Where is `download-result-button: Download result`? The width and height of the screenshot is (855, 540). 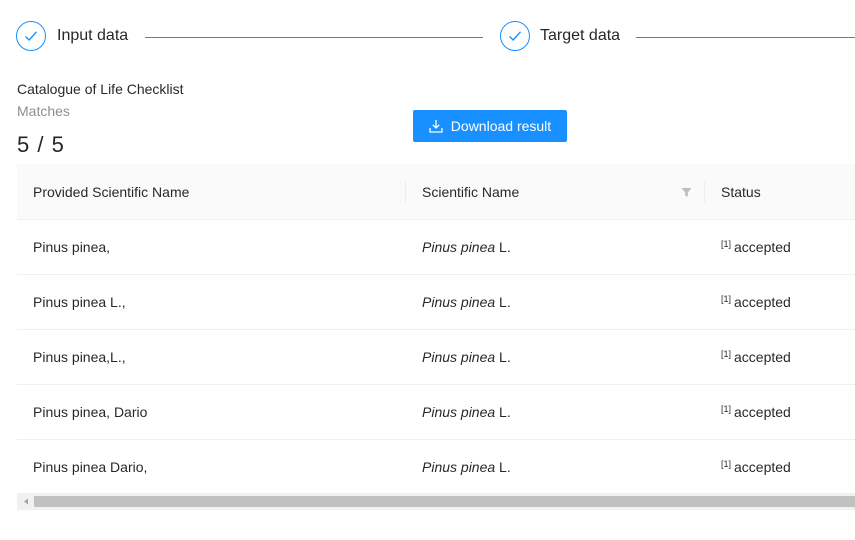
download-result-button: Download result is located at coordinates (490, 126).